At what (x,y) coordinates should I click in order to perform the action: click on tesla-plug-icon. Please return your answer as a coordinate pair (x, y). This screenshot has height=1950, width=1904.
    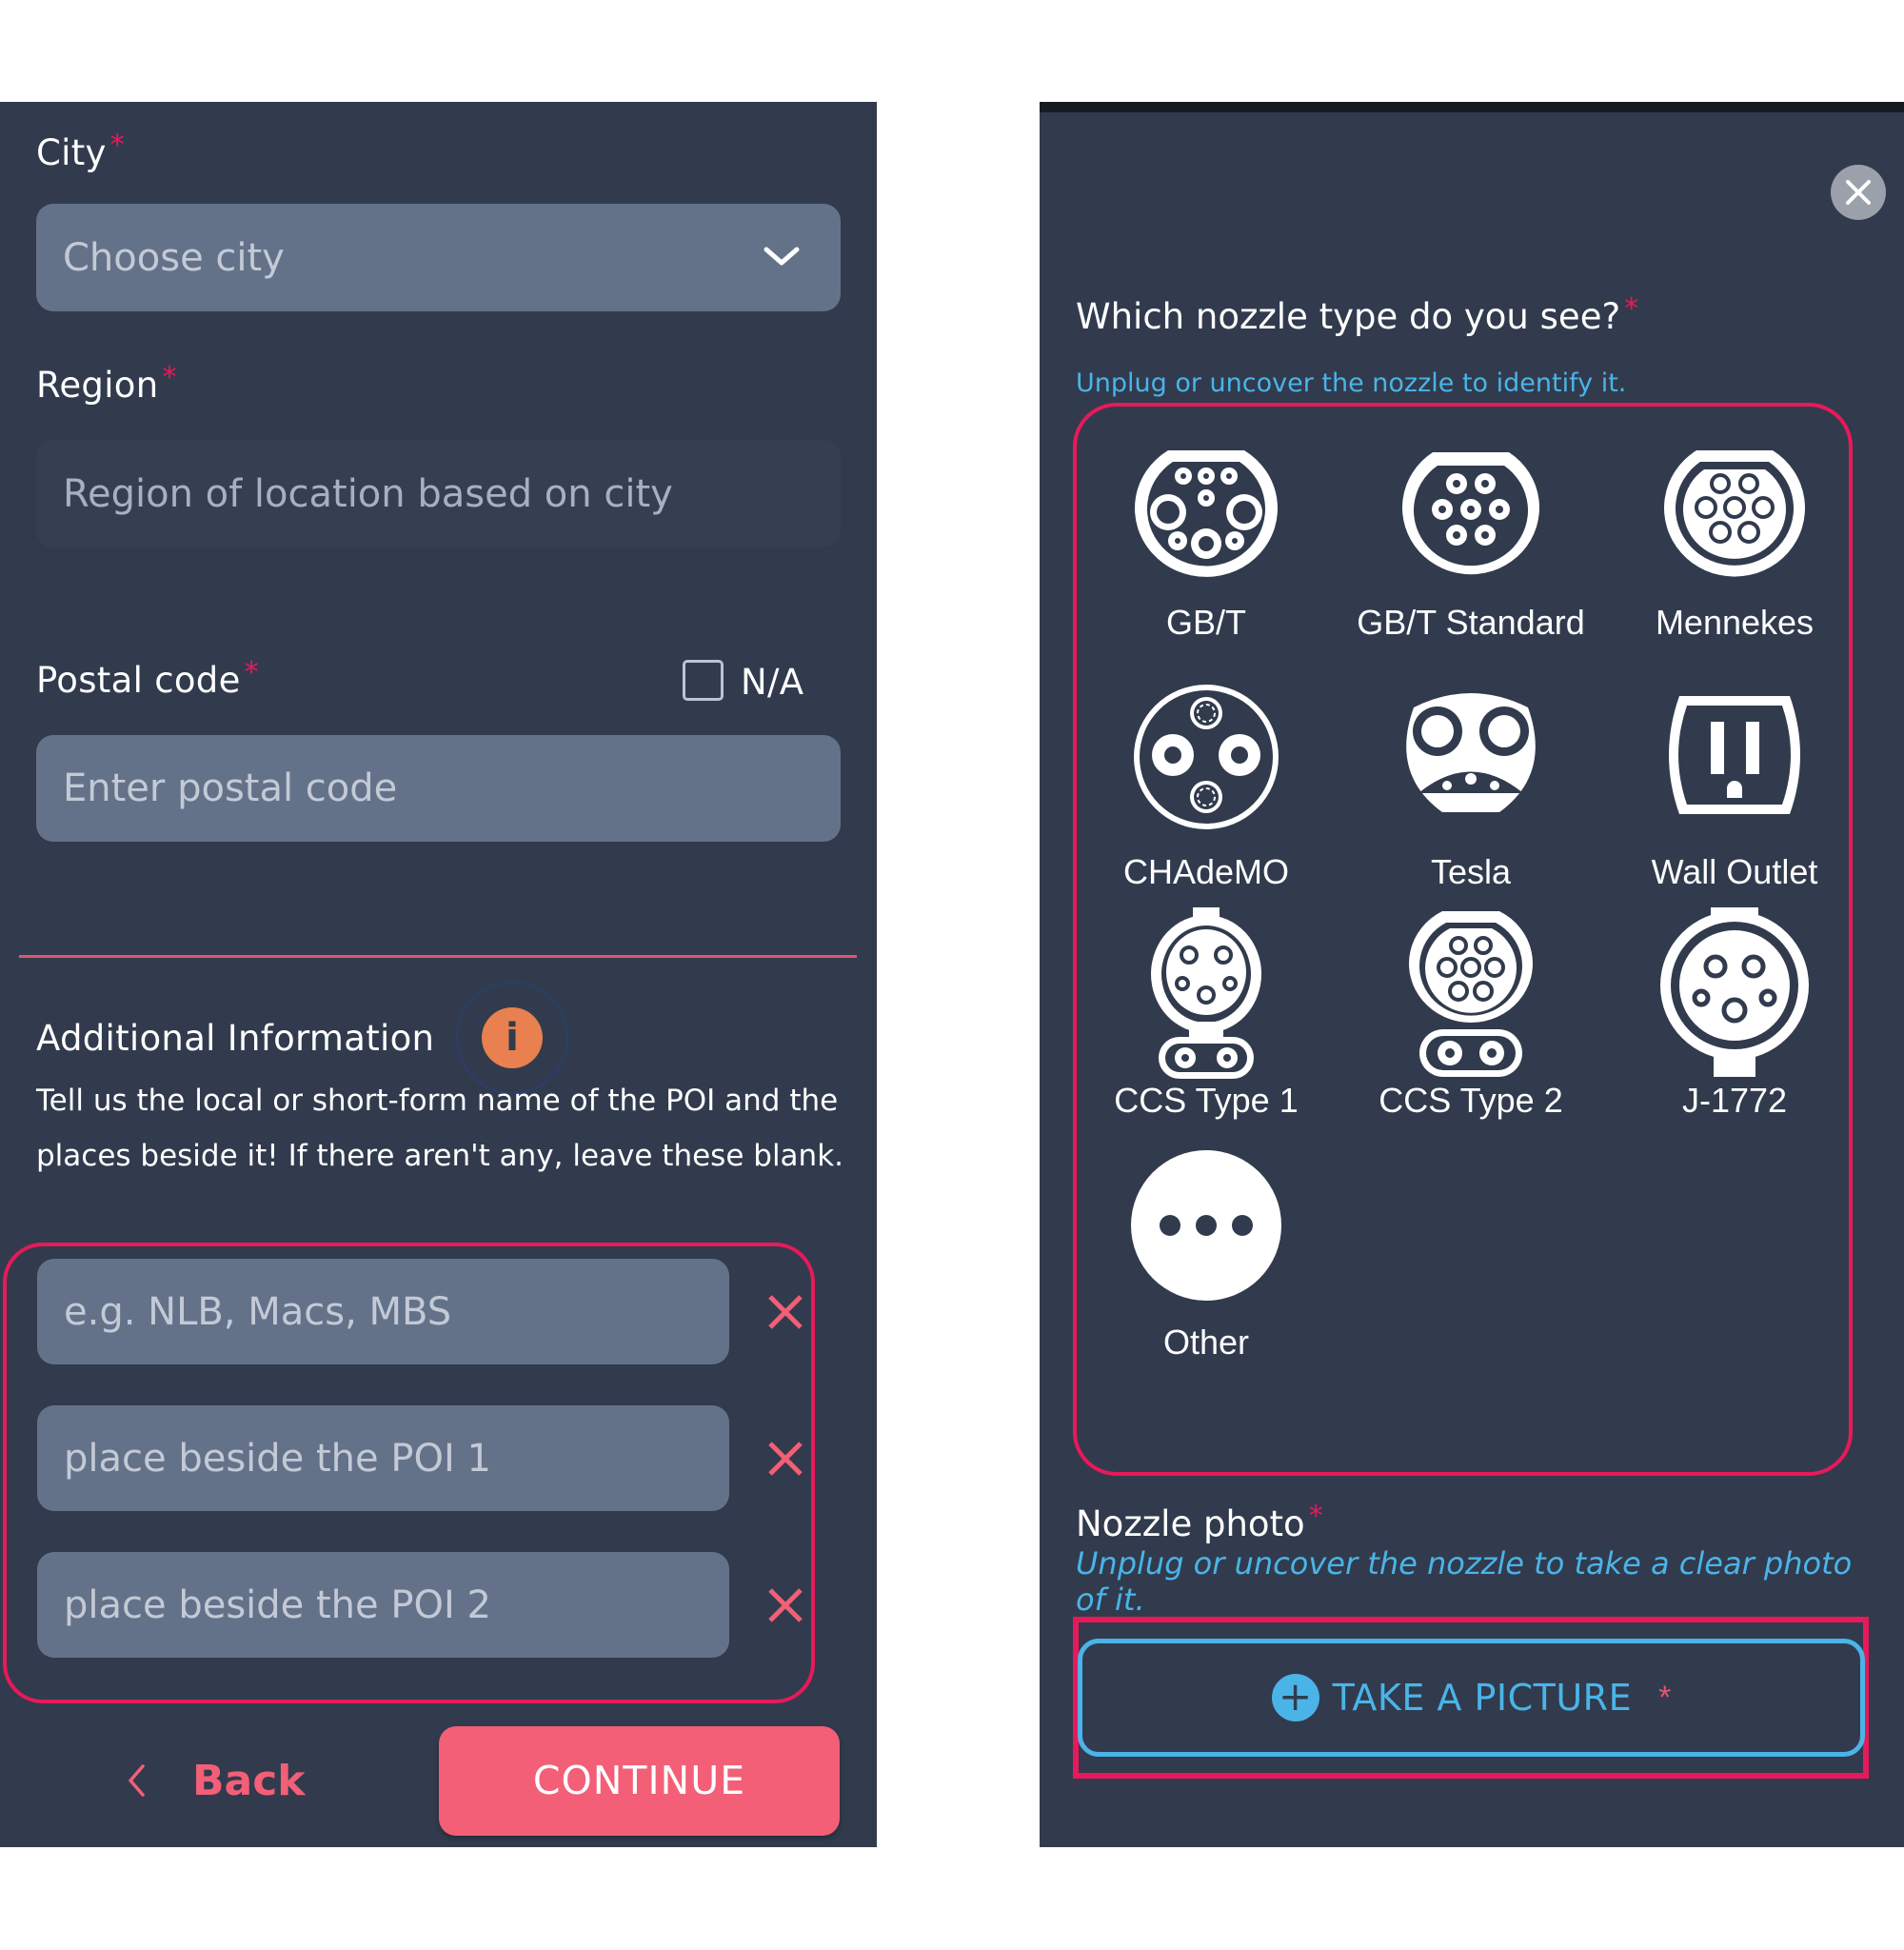
    Looking at the image, I should click on (1471, 752).